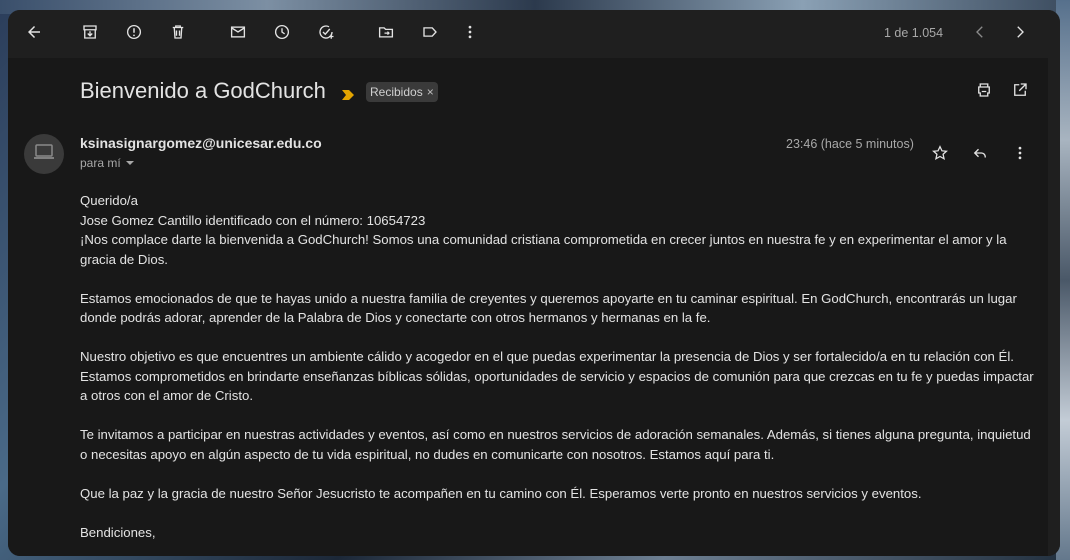  I want to click on remove-label-button: ×, so click(430, 92).